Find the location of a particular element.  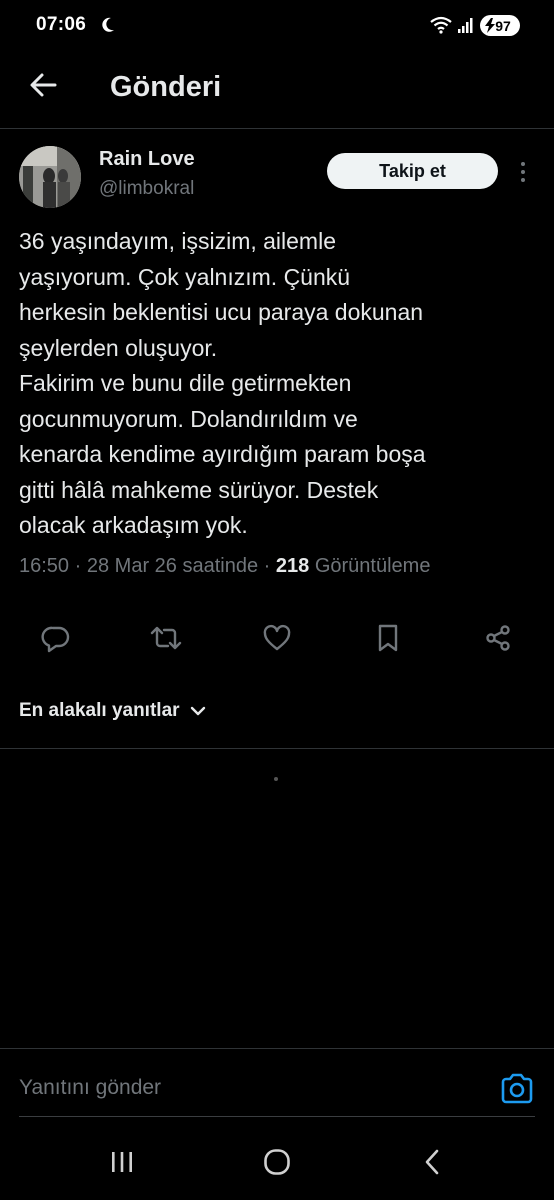

back-icon is located at coordinates (432, 1162).